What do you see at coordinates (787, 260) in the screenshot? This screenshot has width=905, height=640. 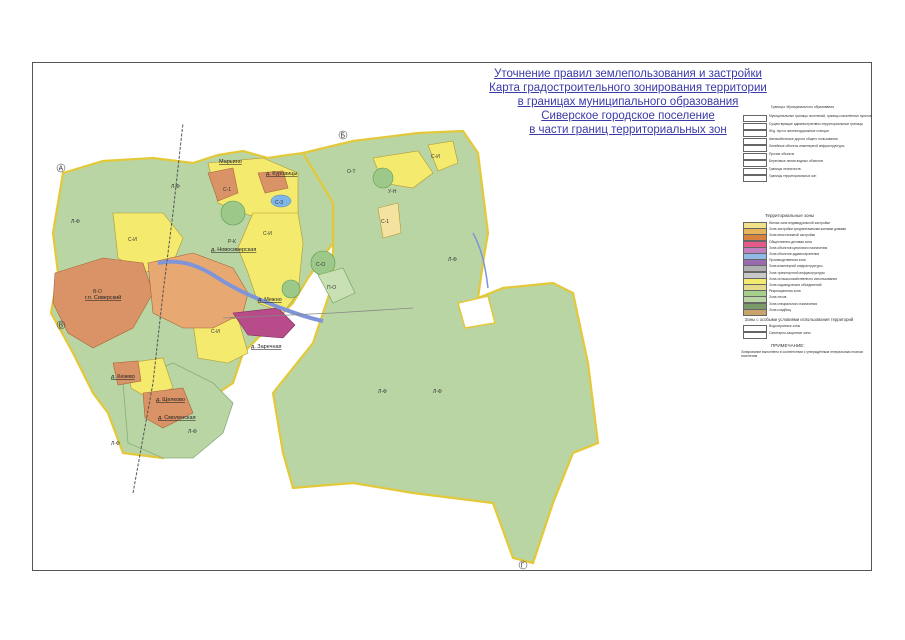 I see `legend-zones-label: Производственная зона` at bounding box center [787, 260].